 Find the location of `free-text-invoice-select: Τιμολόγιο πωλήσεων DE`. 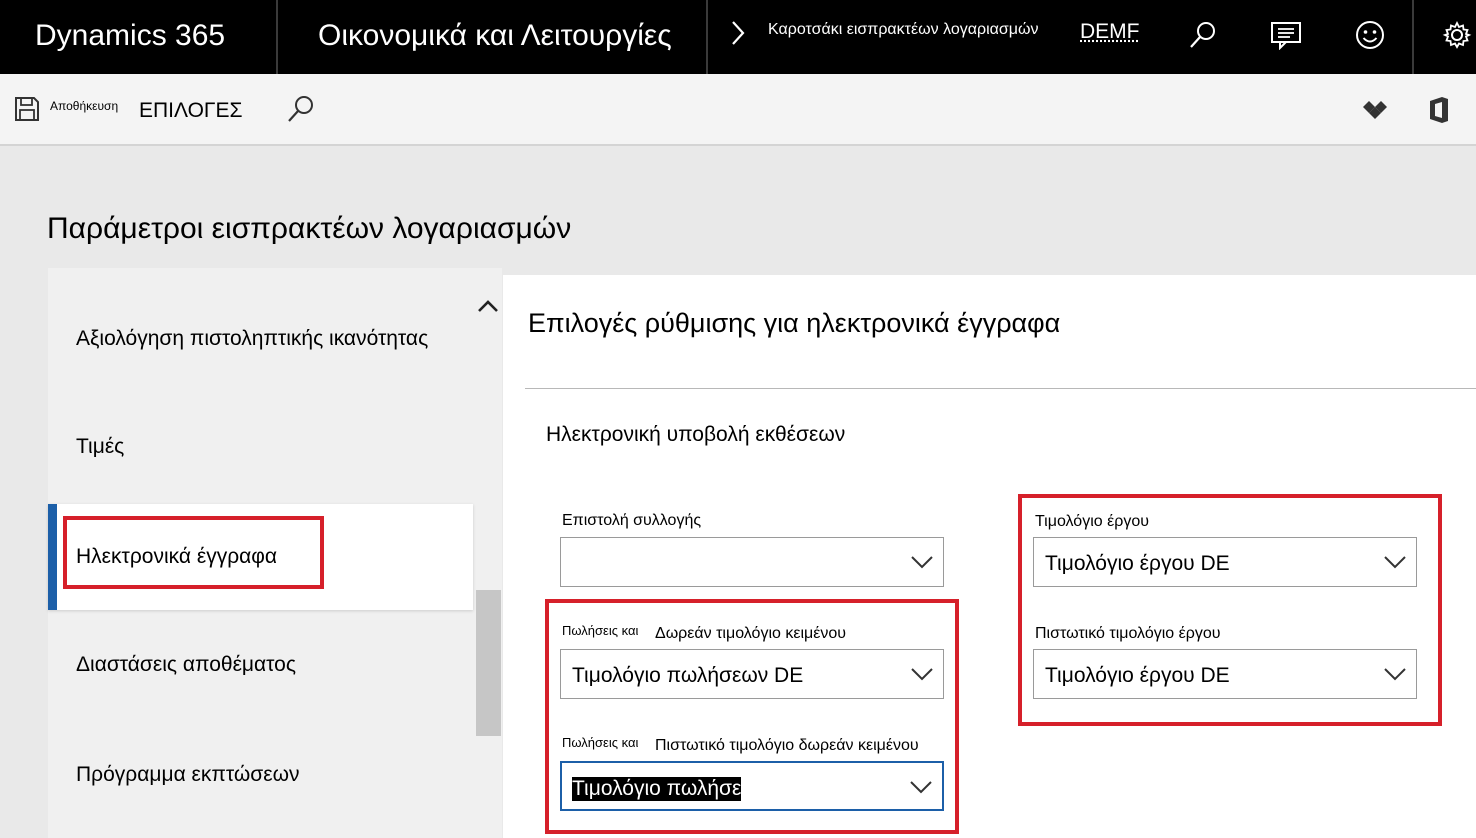

free-text-invoice-select: Τιμολόγιο πωλήσεων DE is located at coordinates (752, 674).